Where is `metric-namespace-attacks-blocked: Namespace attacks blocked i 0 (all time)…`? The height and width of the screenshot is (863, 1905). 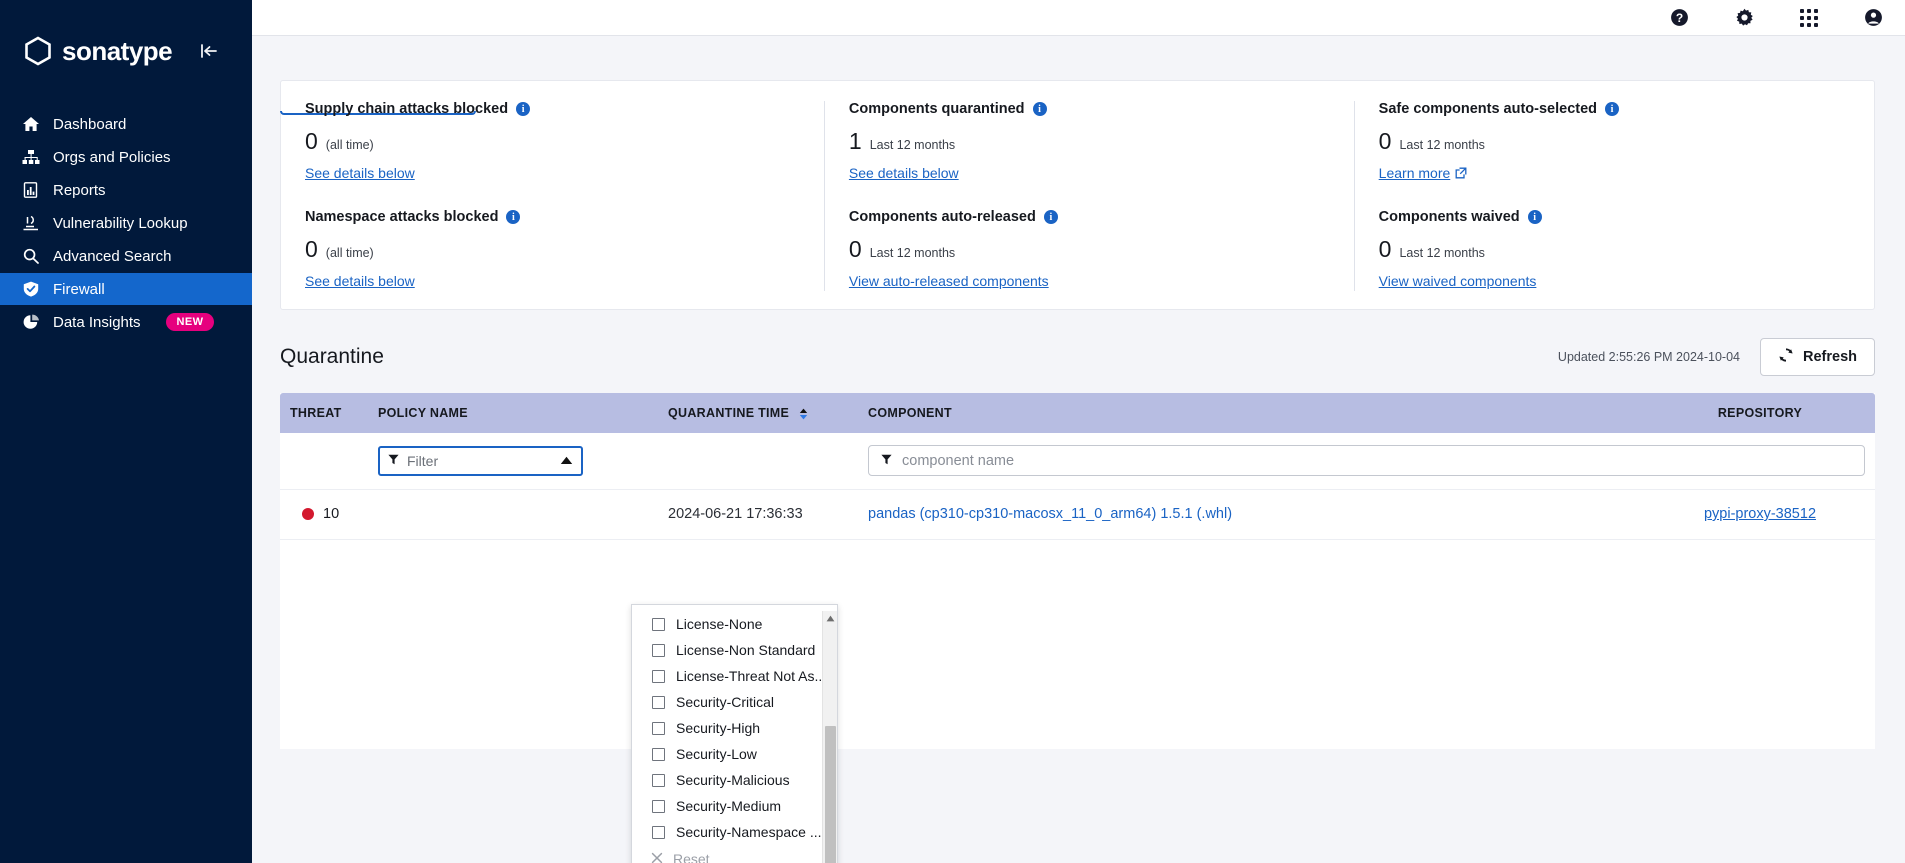
metric-namespace-attacks-blocked: Namespace attacks blocked i 0 (all time)… is located at coordinates (552, 250).